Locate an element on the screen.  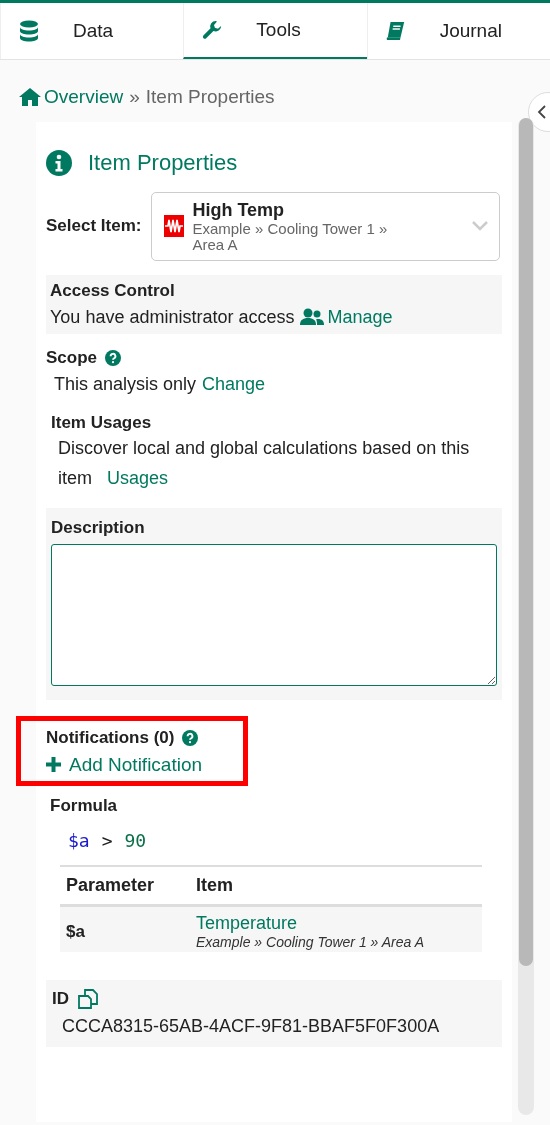
table-cell: $a is located at coordinates (75, 932).